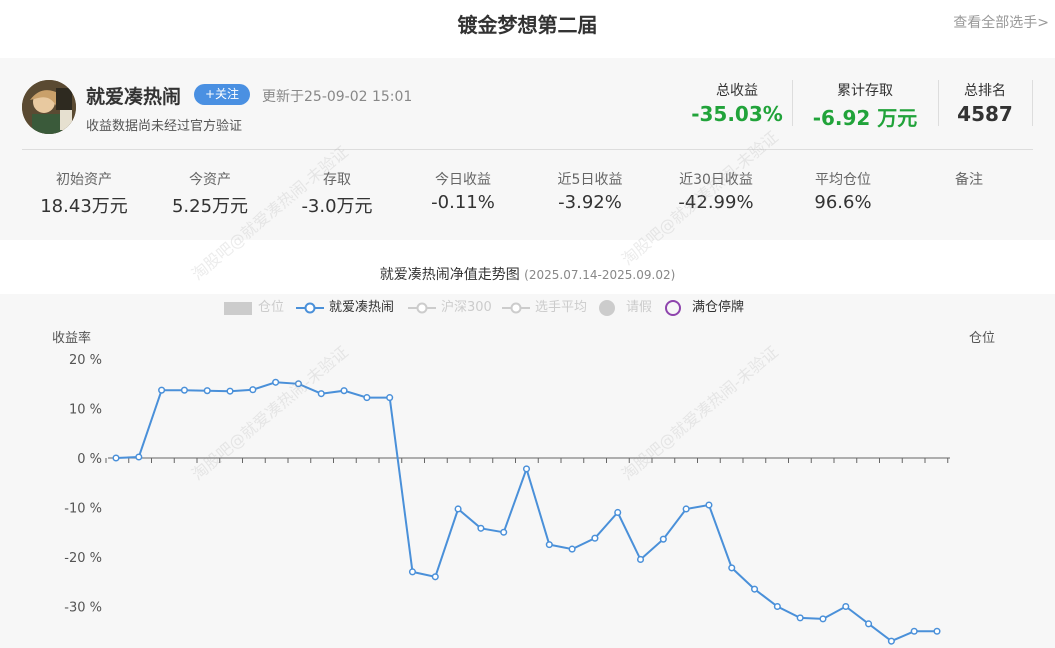  Describe the element at coordinates (590, 180) in the screenshot. I see `five-day-return-label: 近5日收益` at that location.